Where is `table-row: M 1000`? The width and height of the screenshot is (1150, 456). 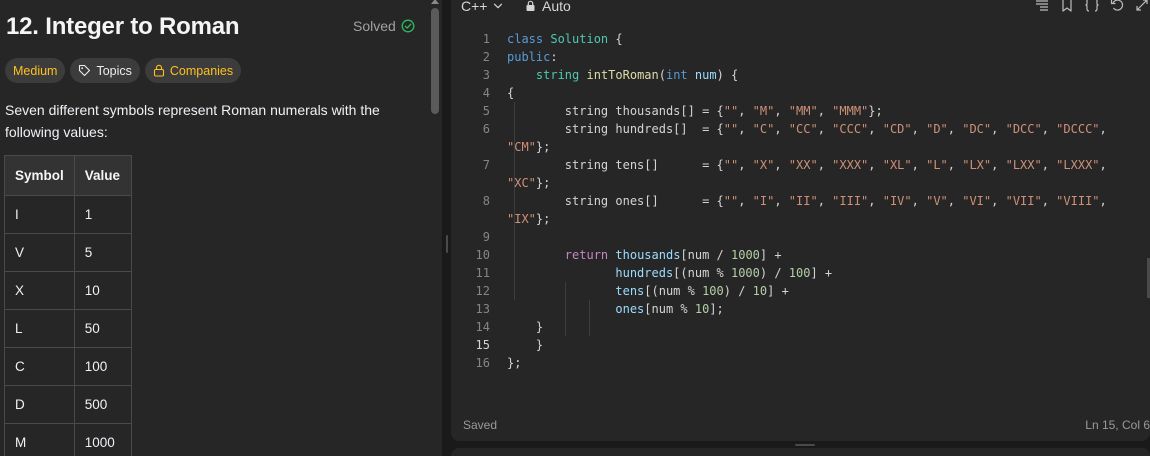 table-row: M 1000 is located at coordinates (68, 439).